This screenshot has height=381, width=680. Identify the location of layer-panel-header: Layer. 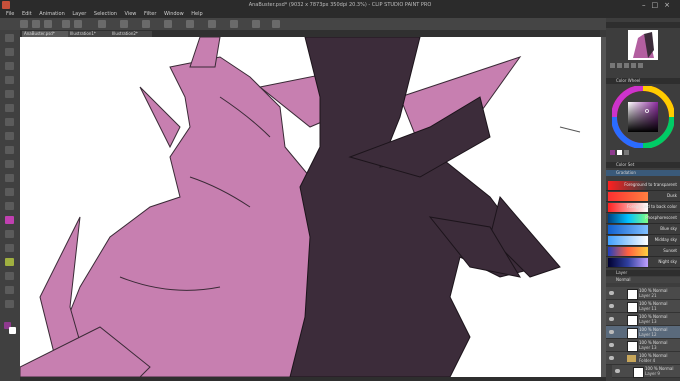
(643, 273).